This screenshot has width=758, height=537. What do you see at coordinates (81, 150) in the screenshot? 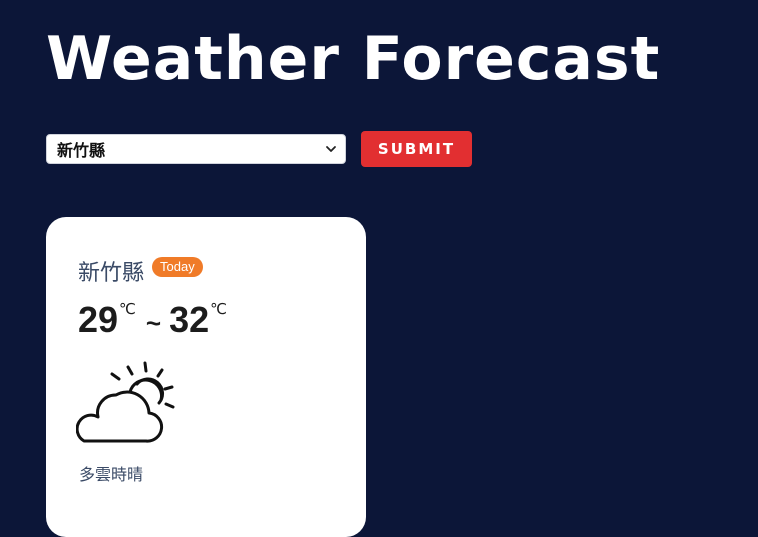
I see `city-select-value: 新竹縣` at bounding box center [81, 150].